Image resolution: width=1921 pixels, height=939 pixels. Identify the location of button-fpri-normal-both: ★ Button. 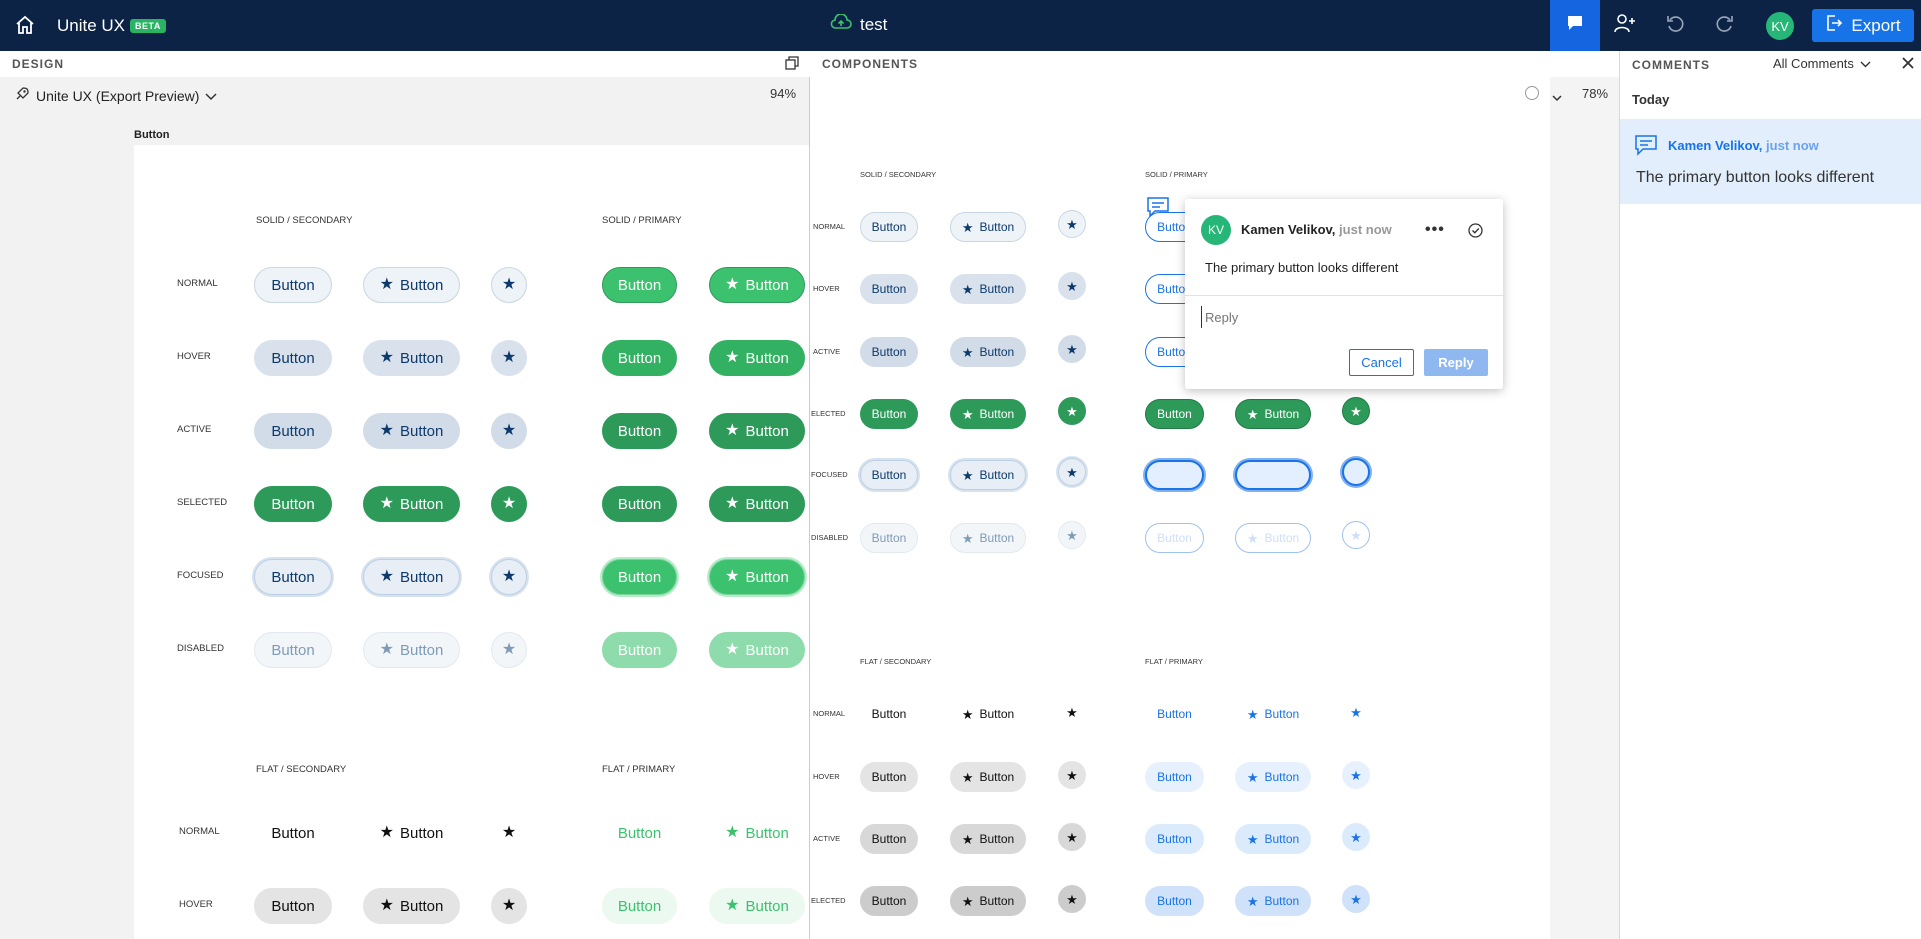
(757, 833).